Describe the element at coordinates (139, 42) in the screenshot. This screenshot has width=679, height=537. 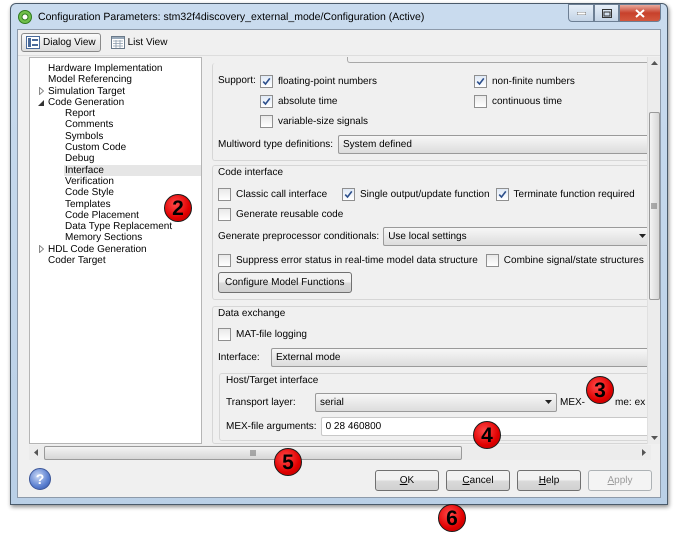
I see `view-tab: List View` at that location.